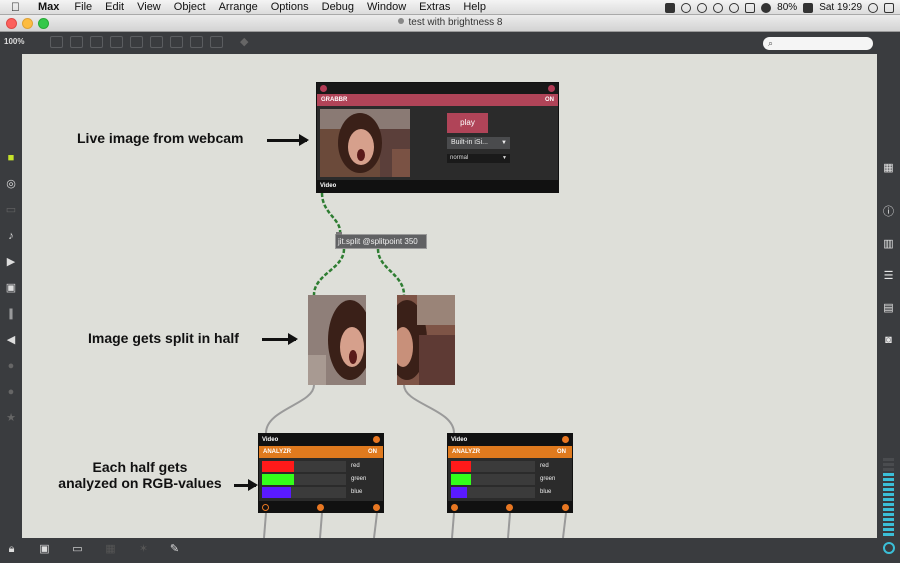 Image resolution: width=900 pixels, height=563 pixels. What do you see at coordinates (11, 549) in the screenshot?
I see `lock-icon: 🔒︎` at bounding box center [11, 549].